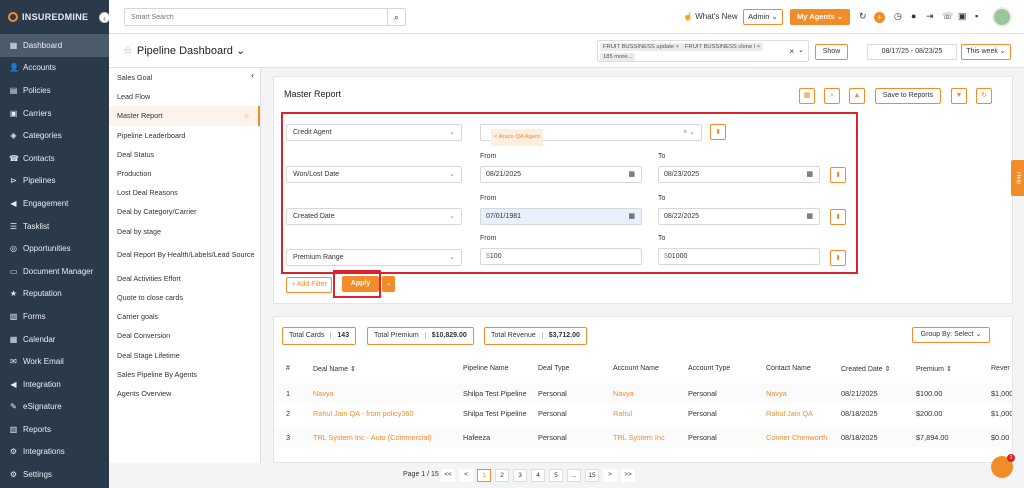 Image resolution: width=1024 pixels, height=488 pixels. I want to click on clear-icon: ×, so click(791, 51).